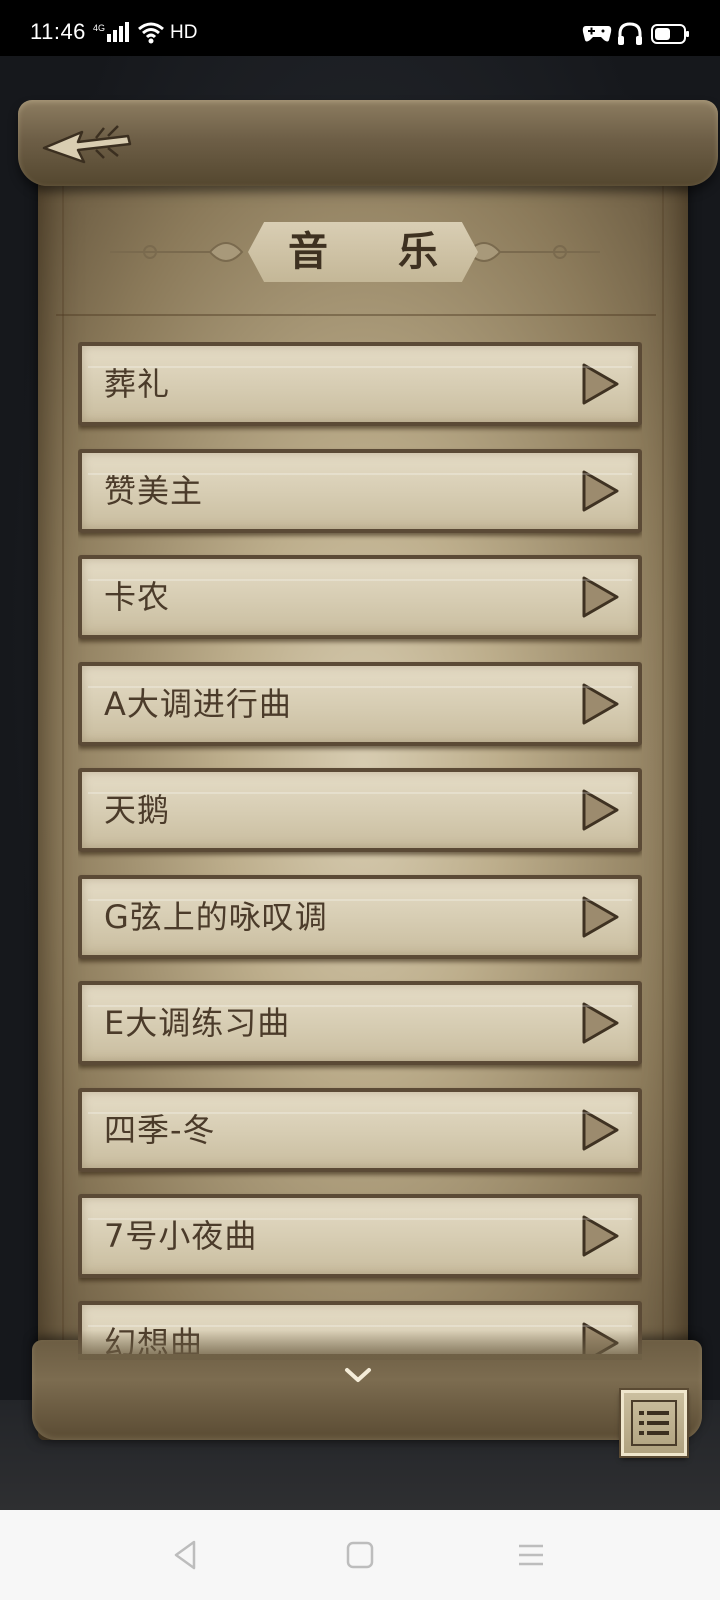 This screenshot has height=1600, width=720. I want to click on title-divider, so click(356, 315).